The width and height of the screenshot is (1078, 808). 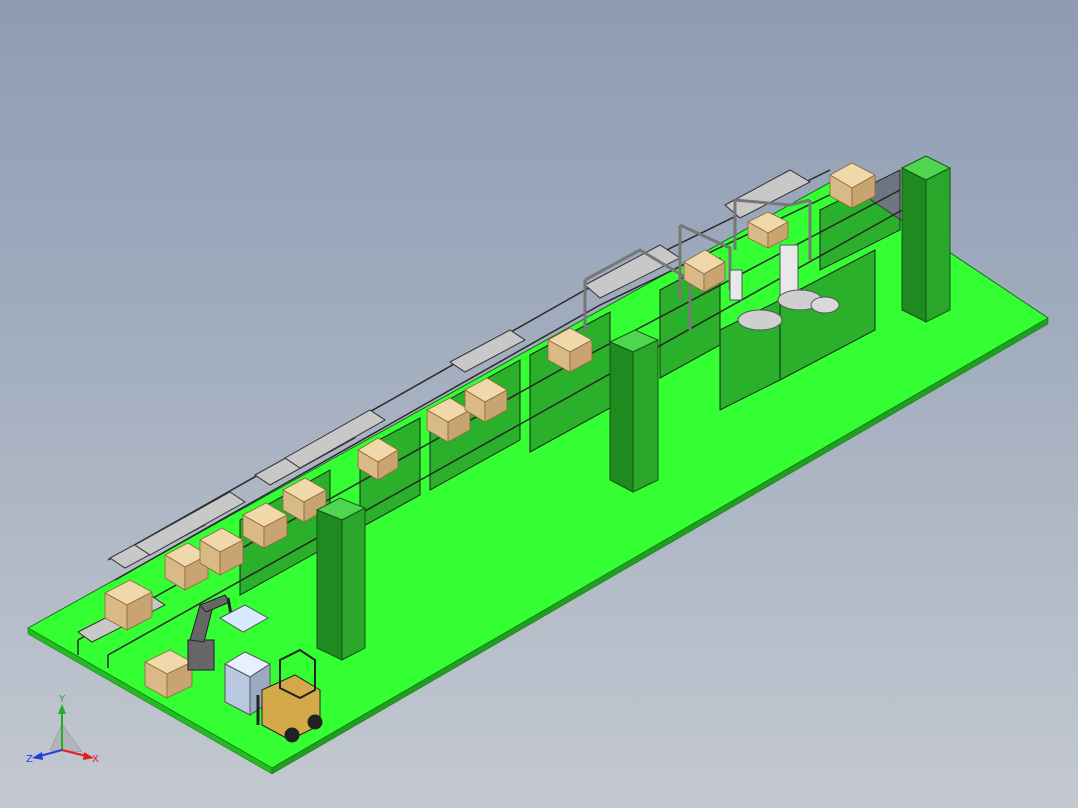 I want to click on orientation-triad: Y X Z, so click(x=67, y=735).